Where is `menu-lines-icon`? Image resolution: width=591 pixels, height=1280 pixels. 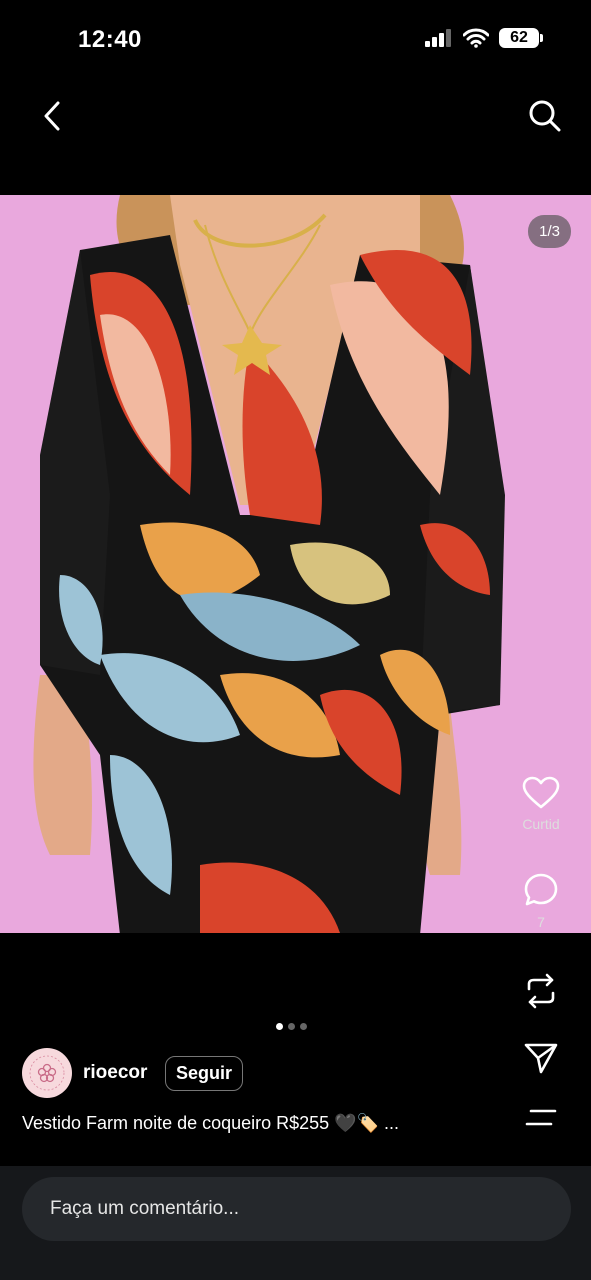 menu-lines-icon is located at coordinates (541, 1117).